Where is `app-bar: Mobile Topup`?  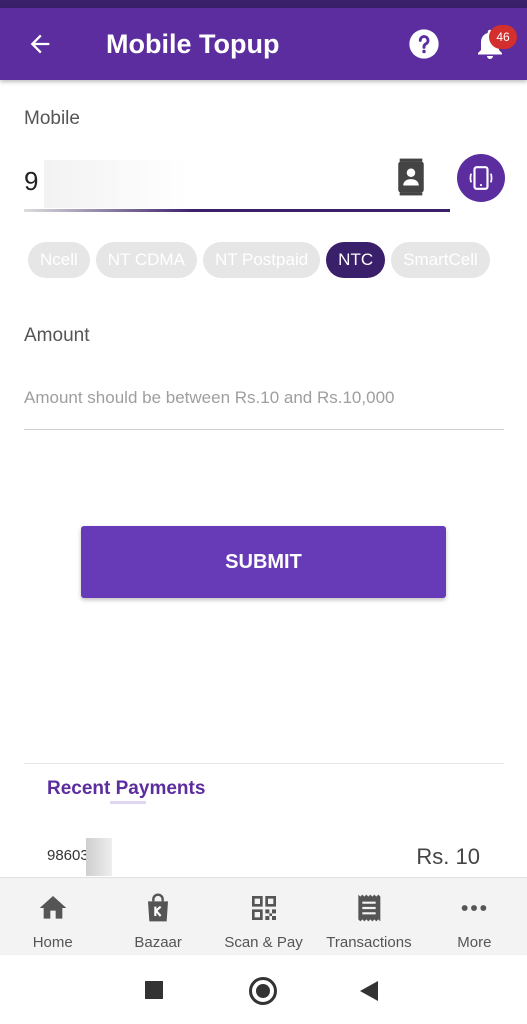 app-bar: Mobile Topup is located at coordinates (263, 44).